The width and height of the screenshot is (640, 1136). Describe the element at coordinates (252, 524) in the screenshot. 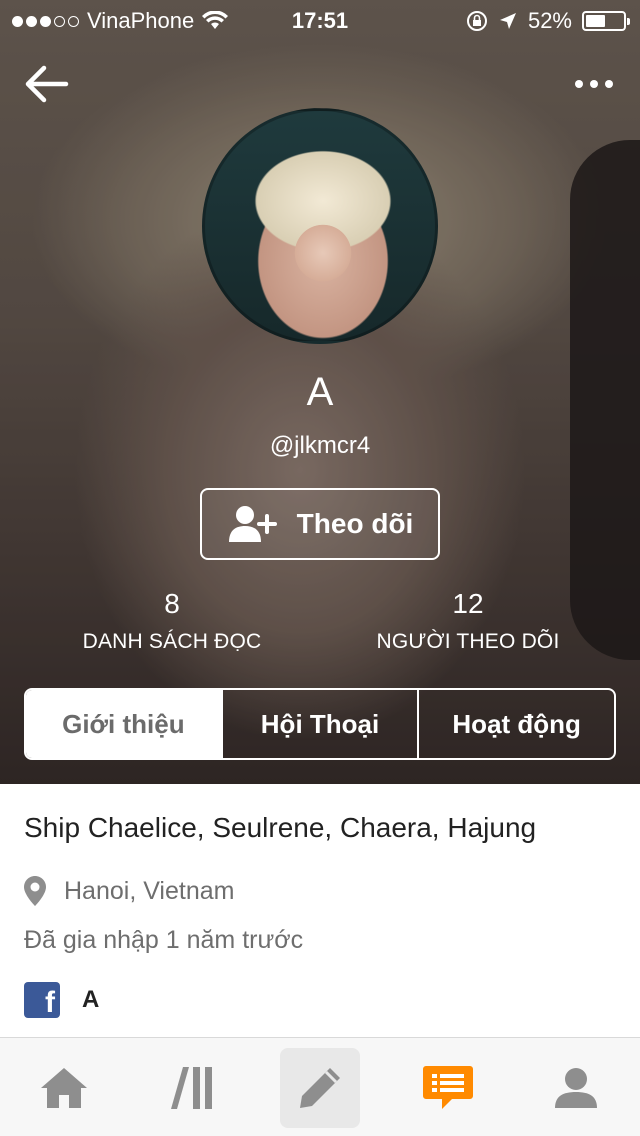

I see `add-user-icon` at that location.